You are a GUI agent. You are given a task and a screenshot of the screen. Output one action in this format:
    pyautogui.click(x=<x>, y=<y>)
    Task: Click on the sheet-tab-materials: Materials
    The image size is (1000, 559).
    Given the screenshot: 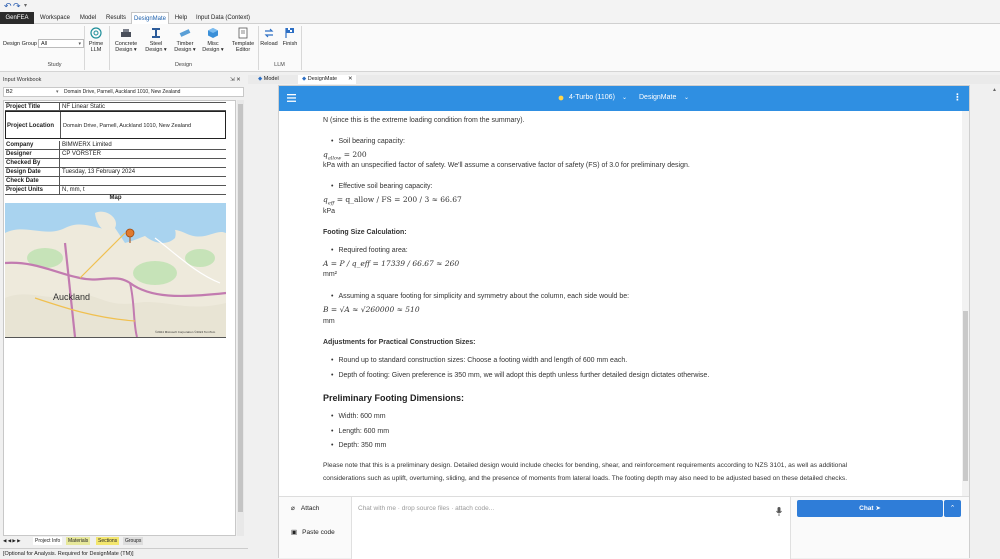 What is the action you would take?
    pyautogui.click(x=78, y=541)
    